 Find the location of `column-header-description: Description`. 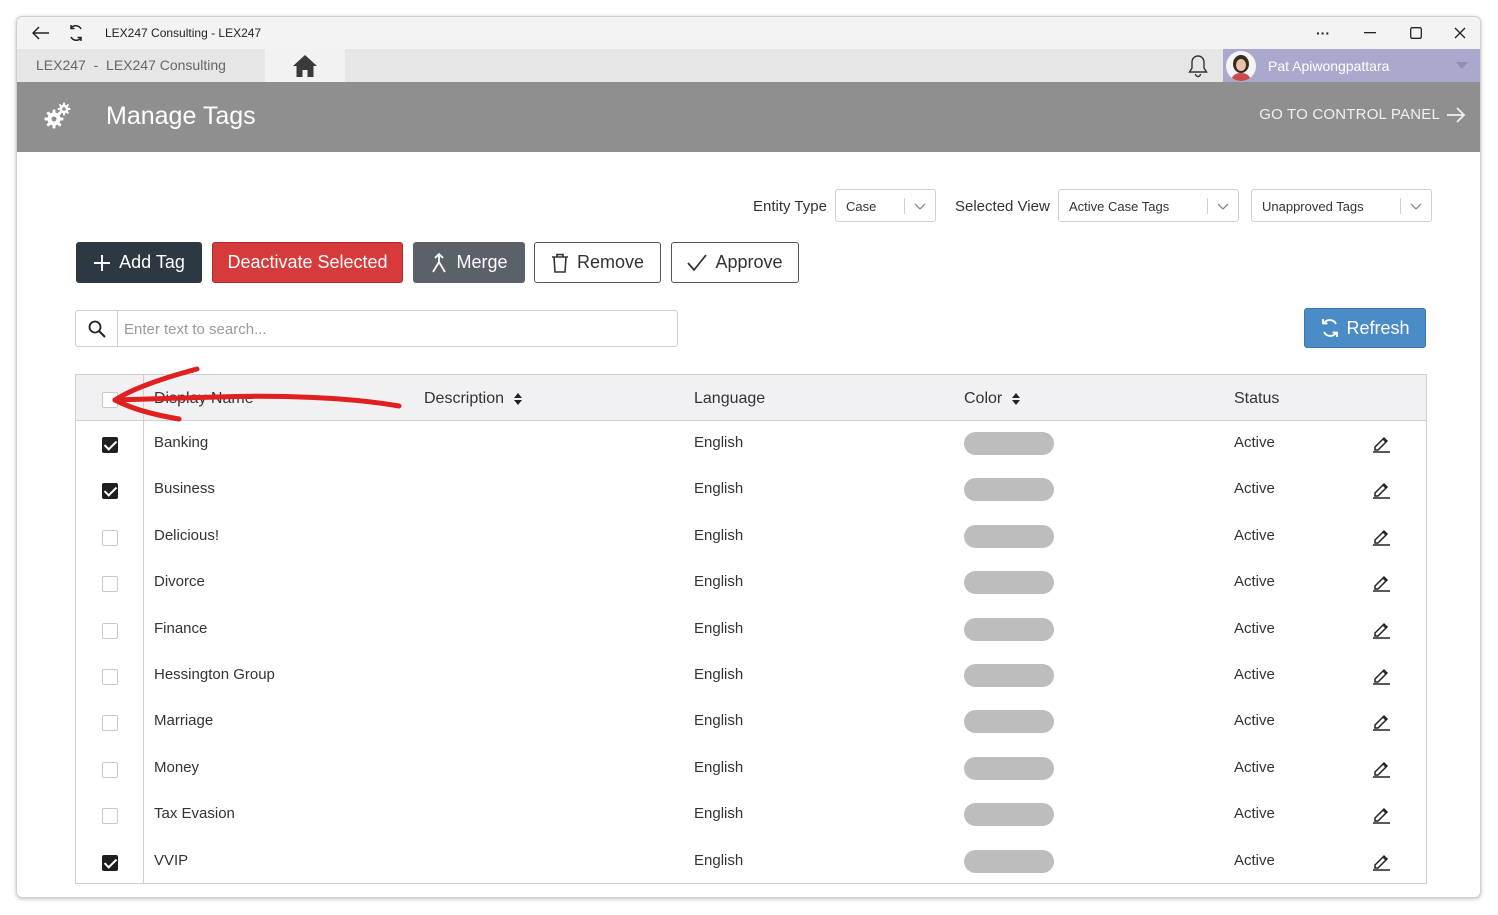

column-header-description: Description is located at coordinates (473, 399).